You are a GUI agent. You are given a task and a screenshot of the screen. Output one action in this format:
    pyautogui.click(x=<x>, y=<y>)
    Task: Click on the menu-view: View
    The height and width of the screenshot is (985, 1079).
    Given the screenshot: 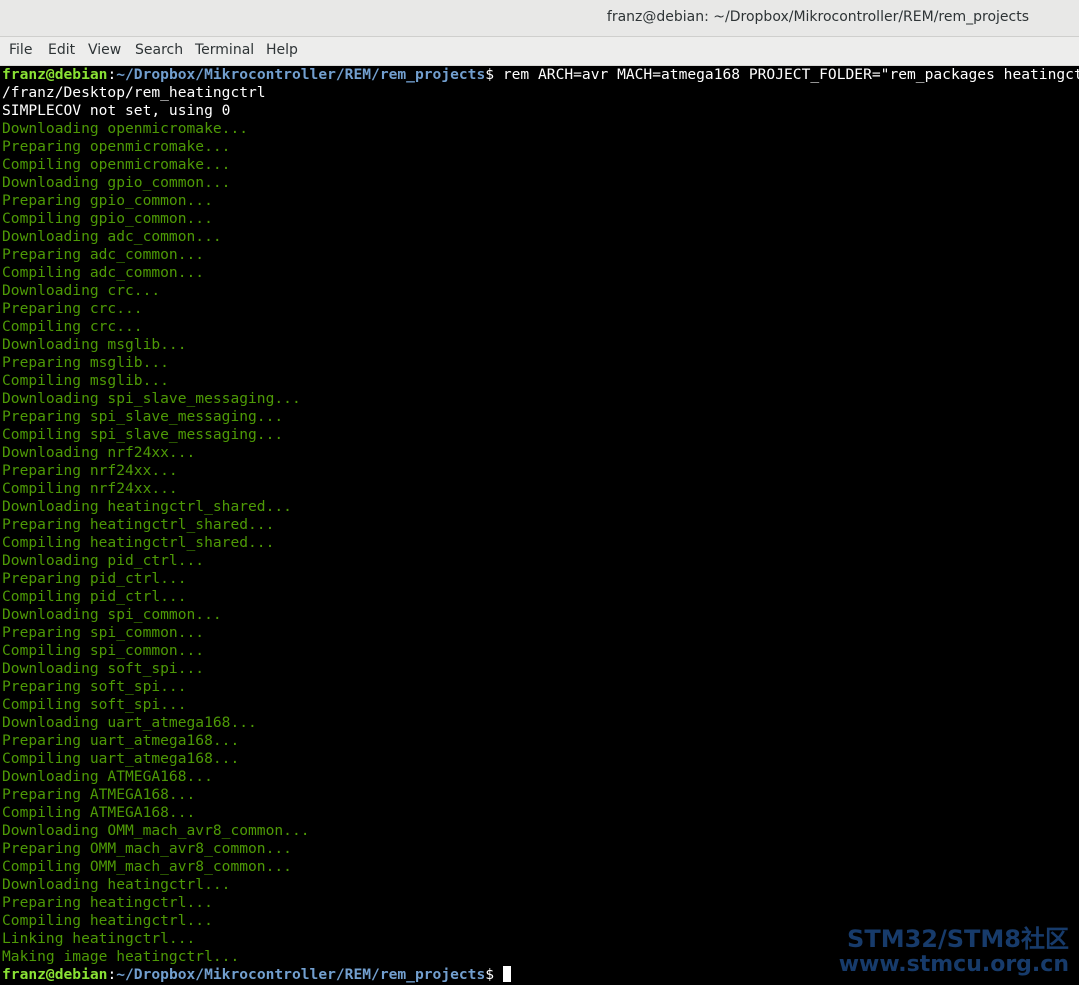 What is the action you would take?
    pyautogui.click(x=104, y=50)
    